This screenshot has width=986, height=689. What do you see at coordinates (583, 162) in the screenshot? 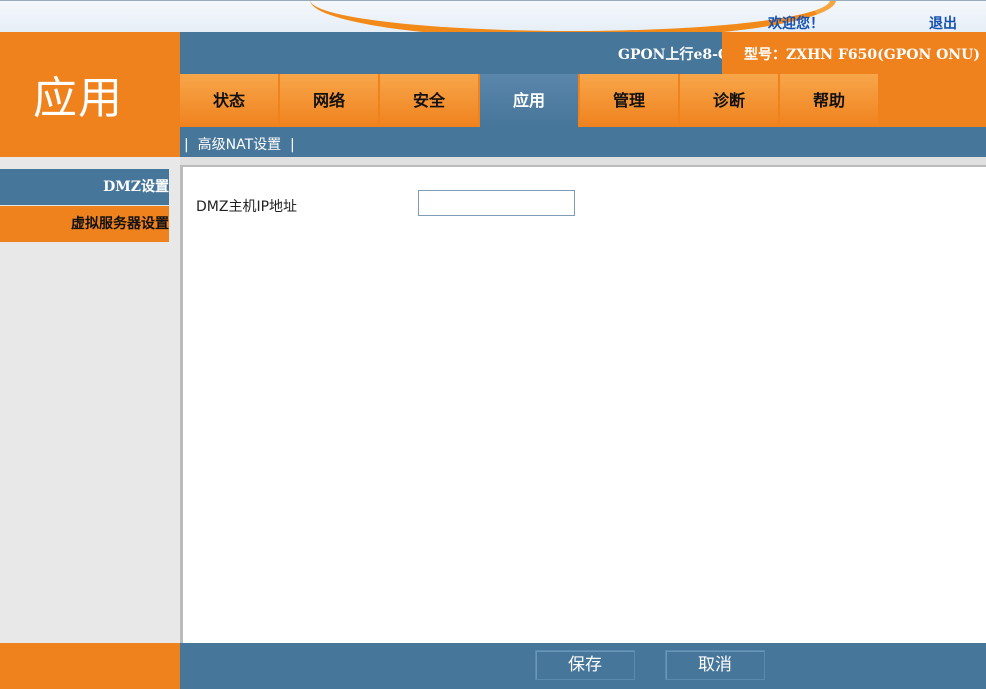
I see `content-divider` at bounding box center [583, 162].